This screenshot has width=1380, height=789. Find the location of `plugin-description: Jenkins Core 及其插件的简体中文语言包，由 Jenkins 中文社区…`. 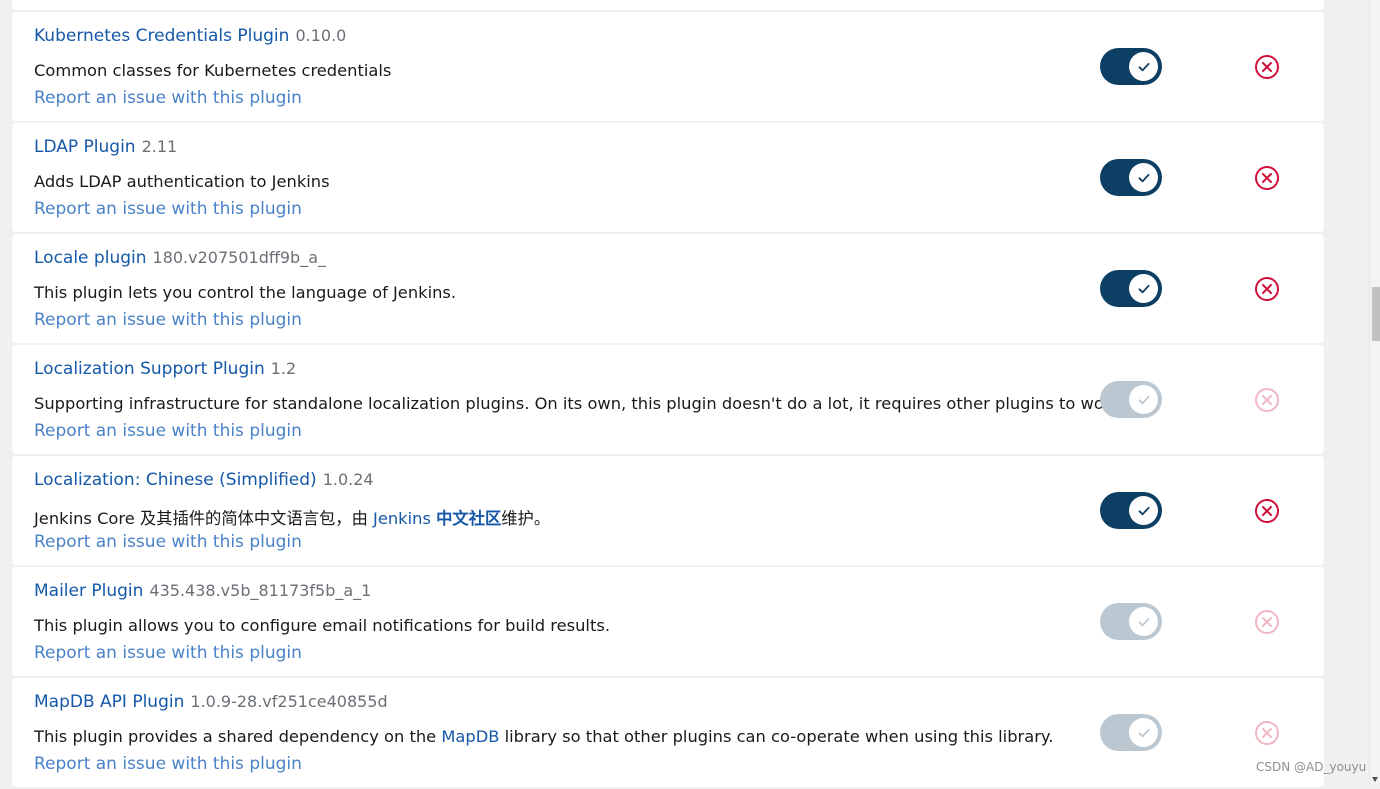

plugin-description: Jenkins Core 及其插件的简体中文语言包，由 Jenkins 中文社区… is located at coordinates (292, 517).